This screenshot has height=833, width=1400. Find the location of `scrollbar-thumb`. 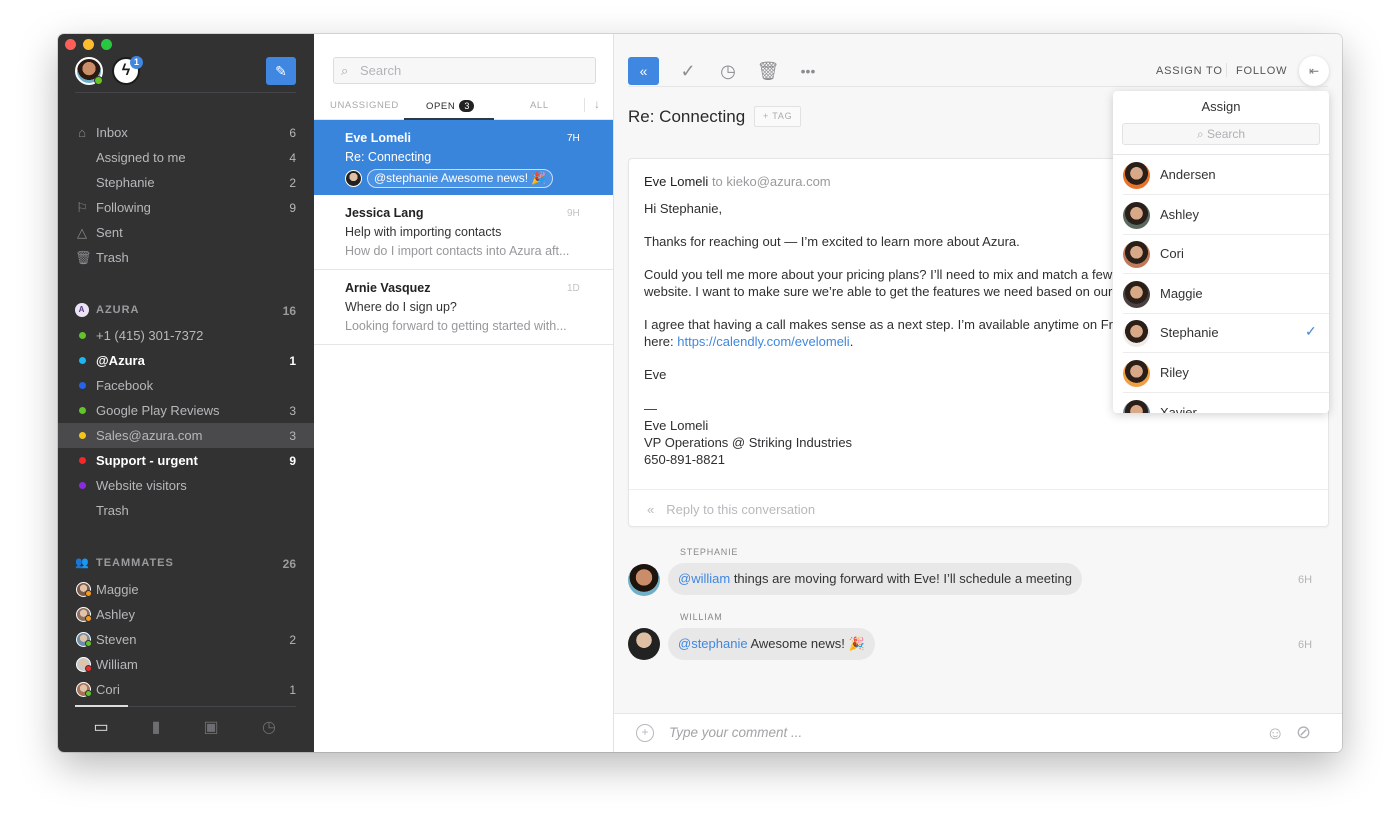

scrollbar-thumb is located at coordinates (101, 706).